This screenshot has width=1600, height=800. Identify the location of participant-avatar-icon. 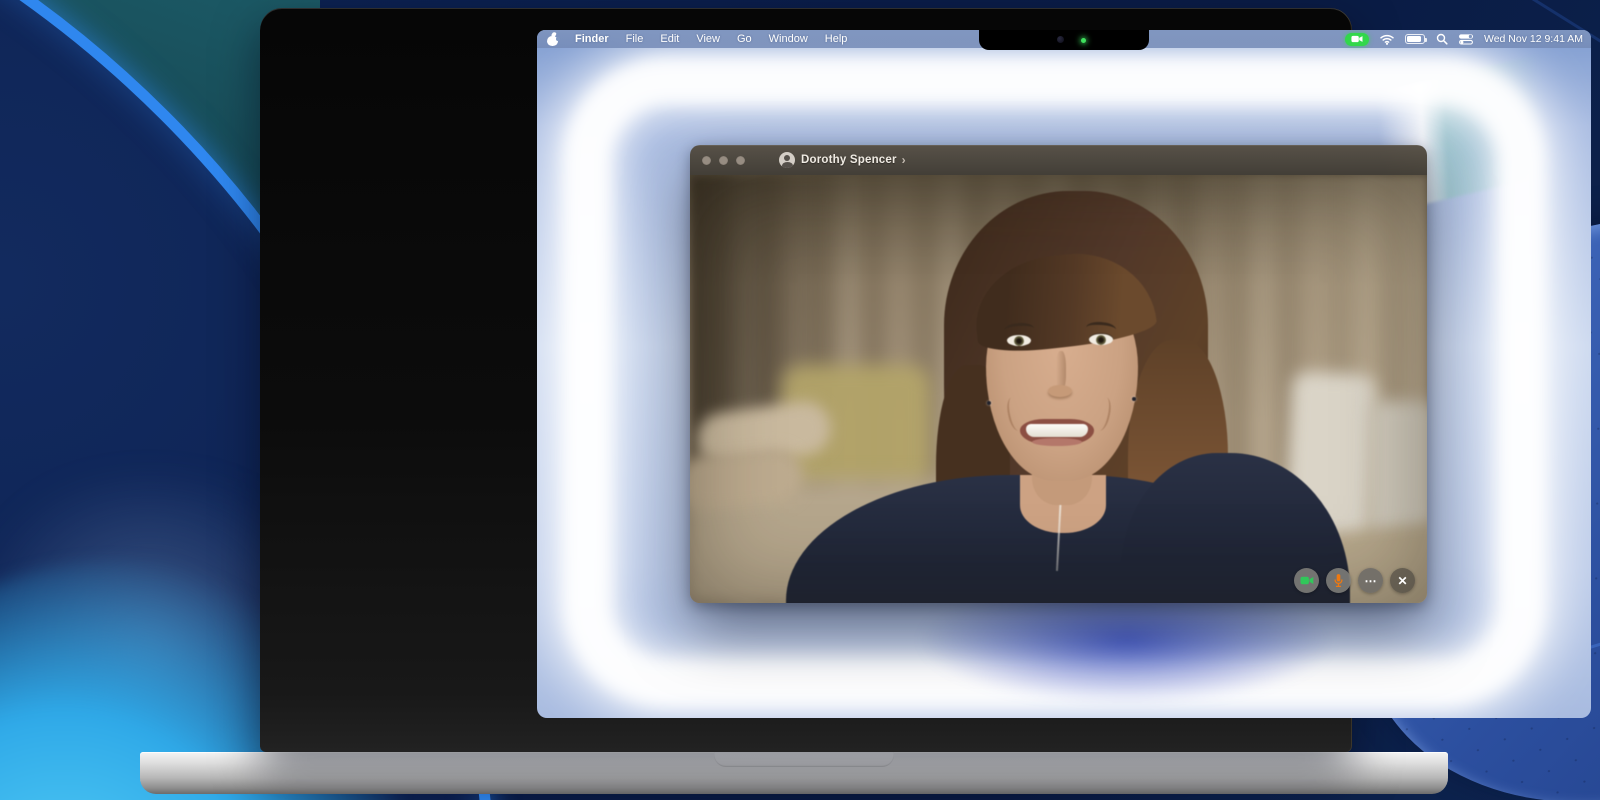
(787, 160).